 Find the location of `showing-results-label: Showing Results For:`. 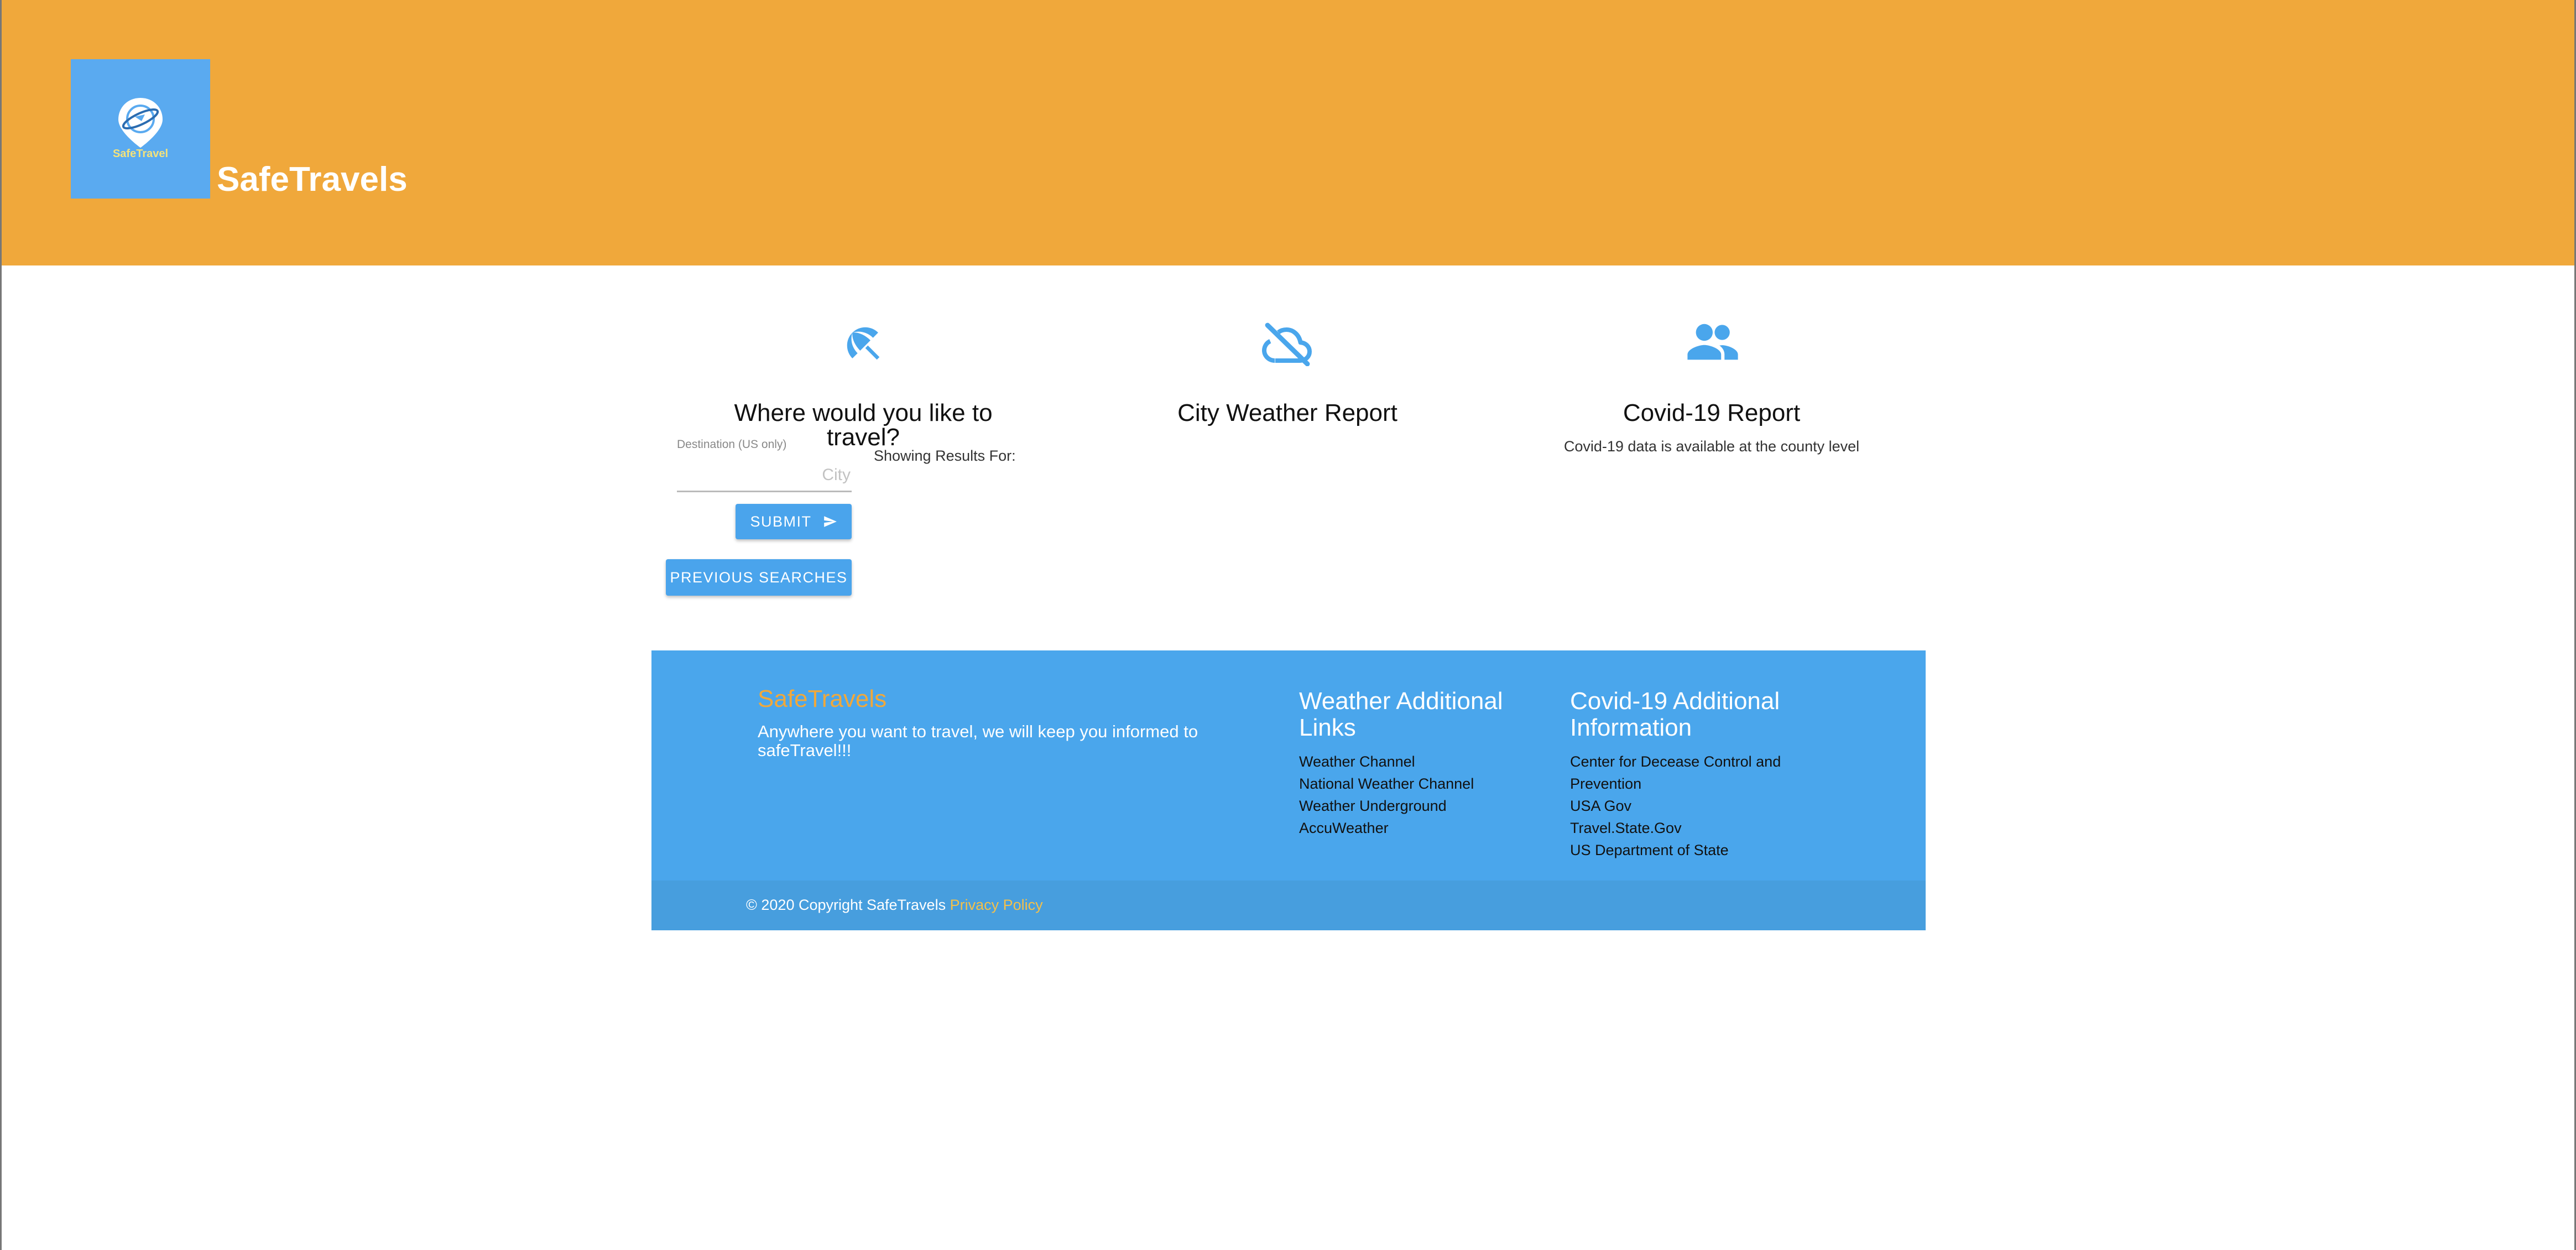

showing-results-label: Showing Results For: is located at coordinates (945, 455).